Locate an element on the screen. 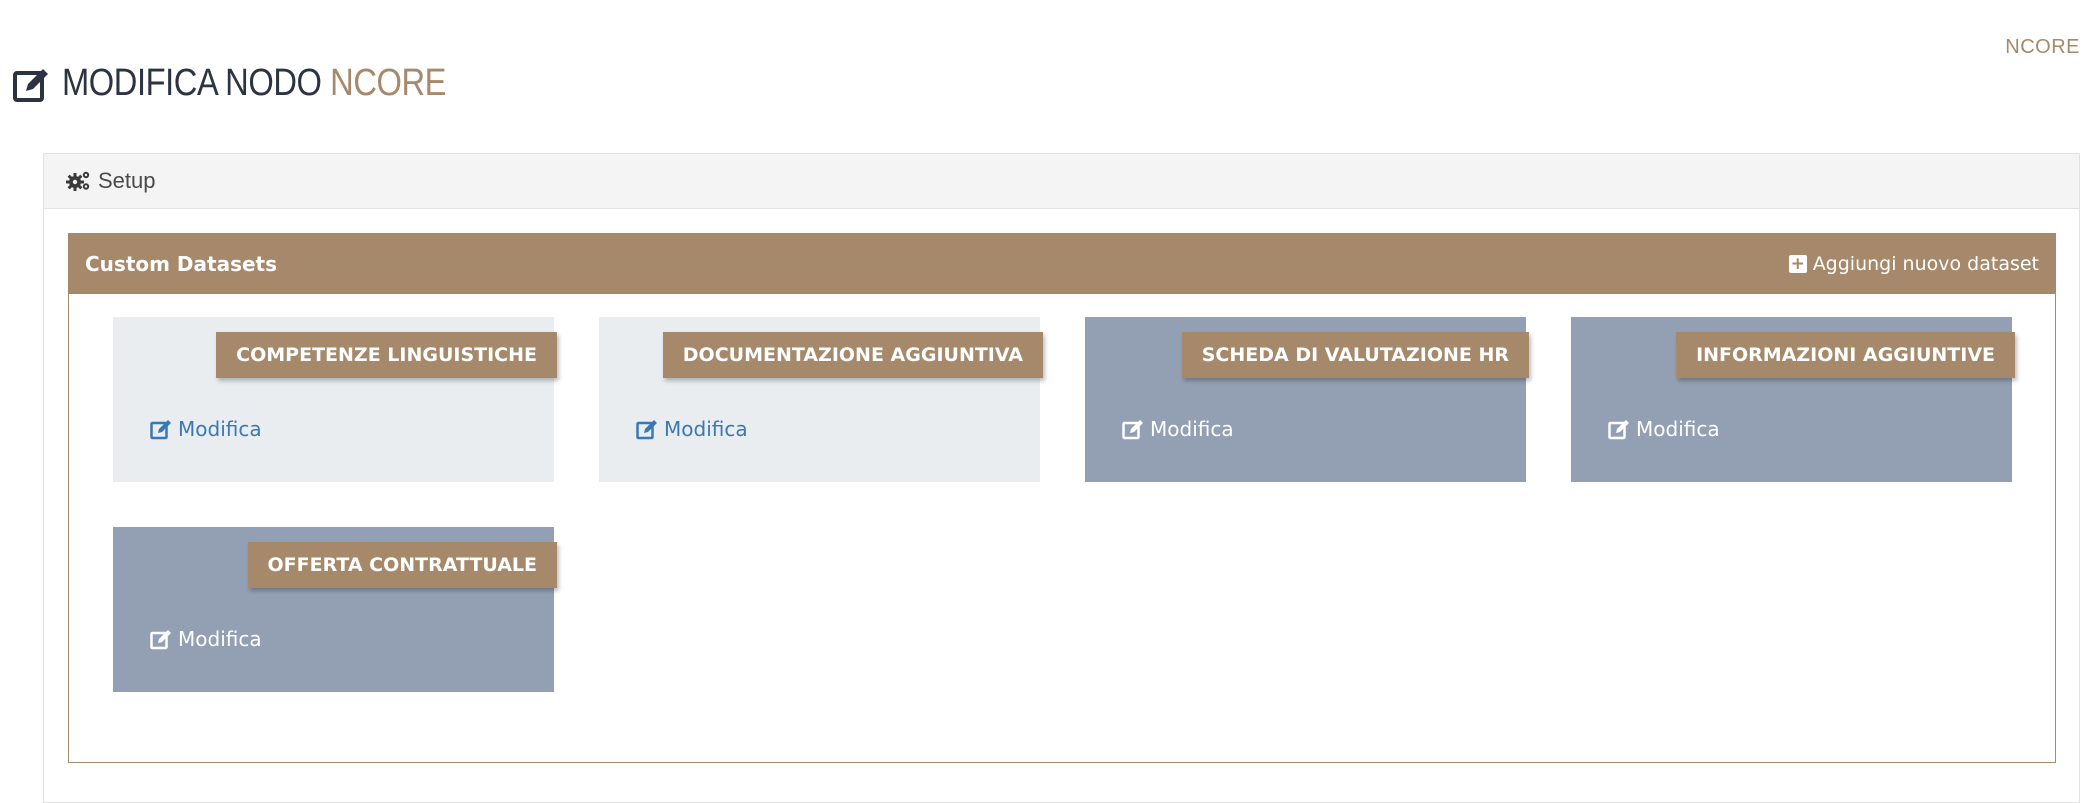 The width and height of the screenshot is (2100, 803). add-dataset-button: + Aggiungi nuovo dataset is located at coordinates (1913, 264).